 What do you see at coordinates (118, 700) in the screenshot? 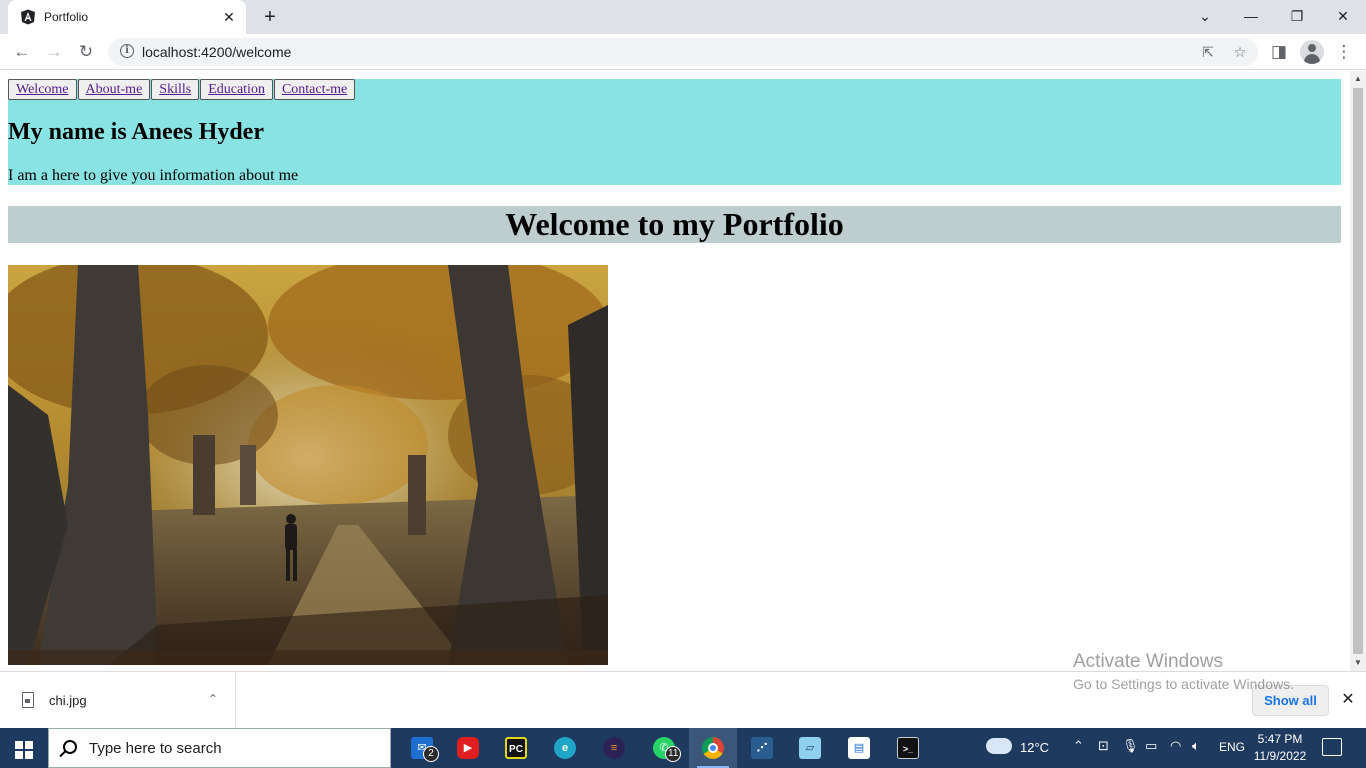
I see `download-item: chi.jpg ⌃` at bounding box center [118, 700].